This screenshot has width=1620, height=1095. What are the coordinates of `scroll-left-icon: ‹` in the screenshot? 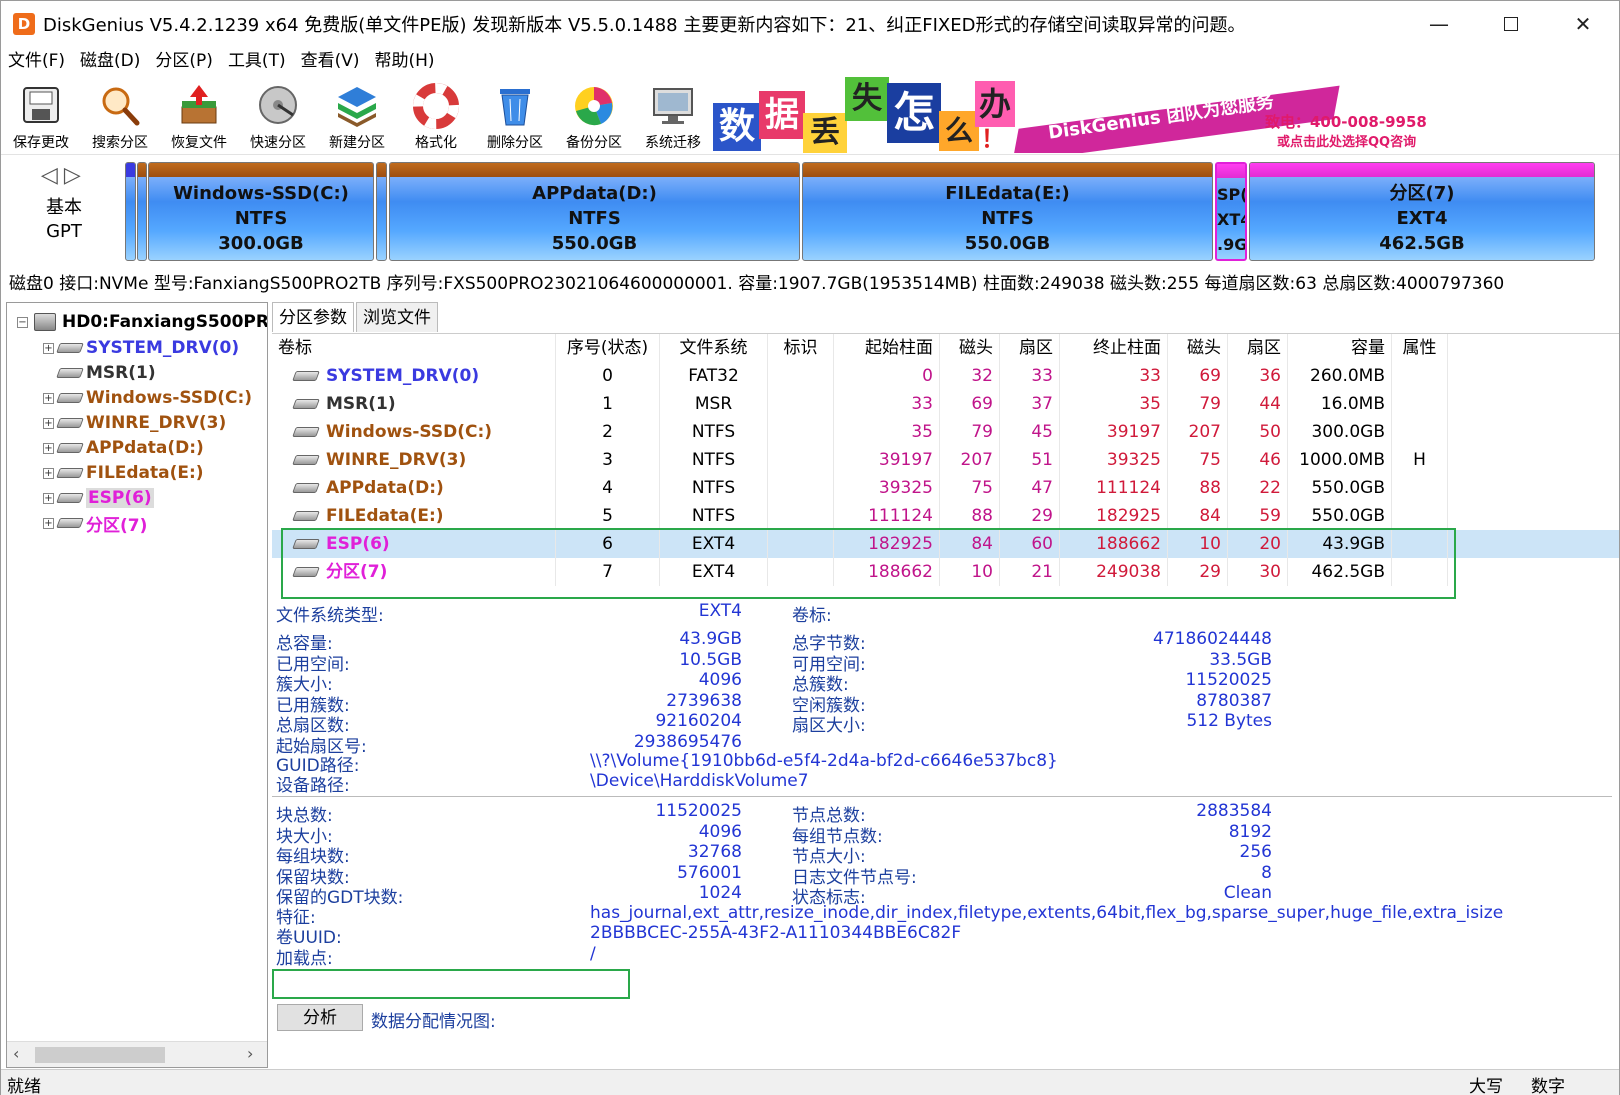 It's located at (16, 1053).